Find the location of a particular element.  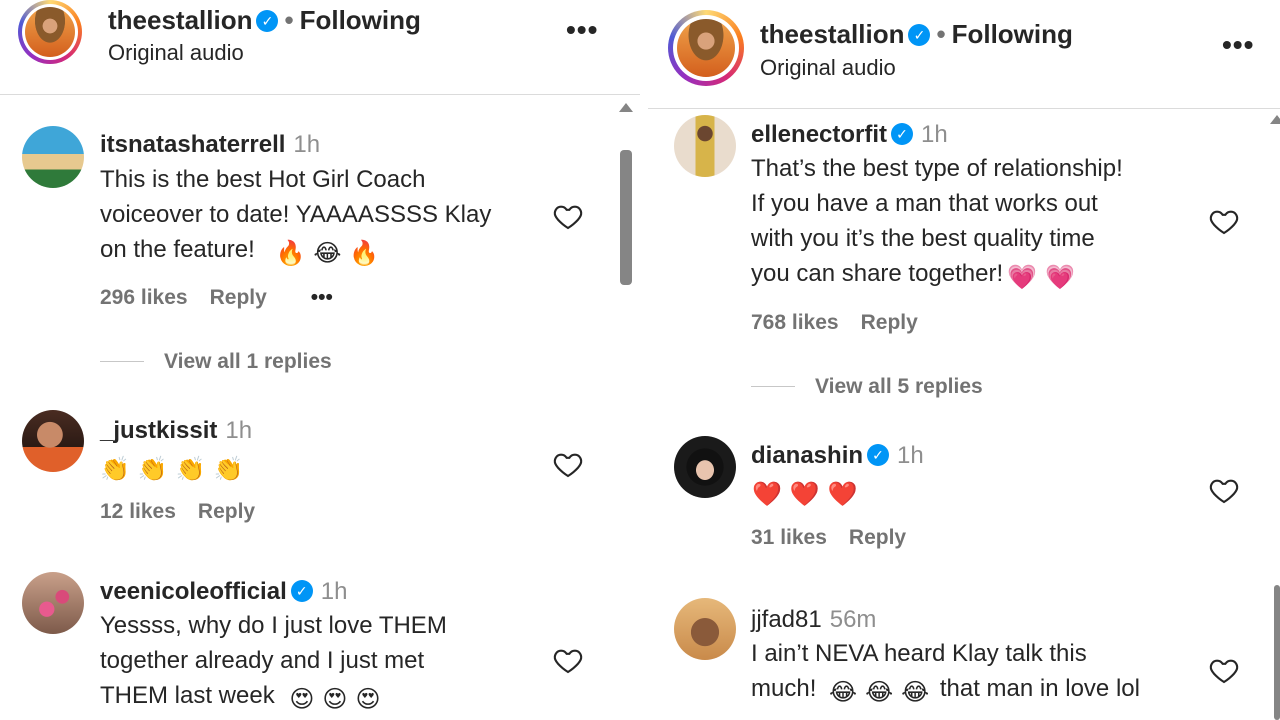

comment-line: on the feature! is located at coordinates (177, 249).